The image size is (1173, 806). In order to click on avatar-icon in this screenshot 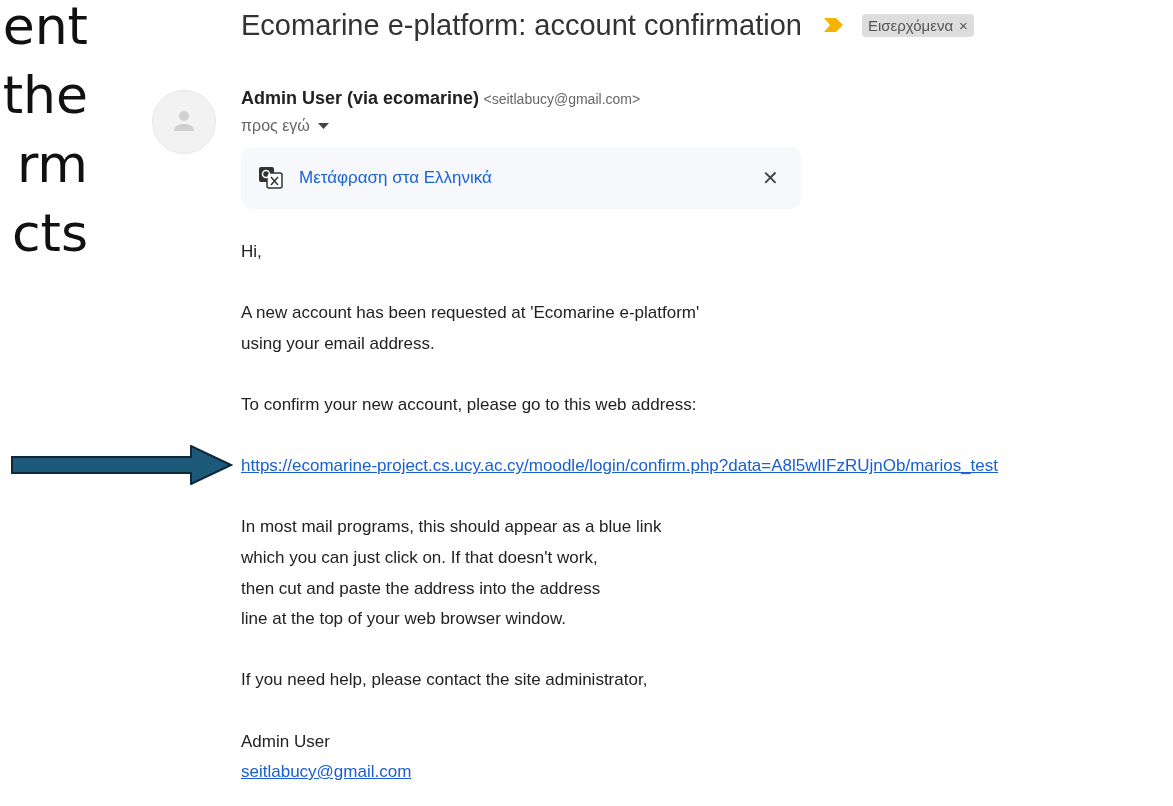, I will do `click(184, 122)`.